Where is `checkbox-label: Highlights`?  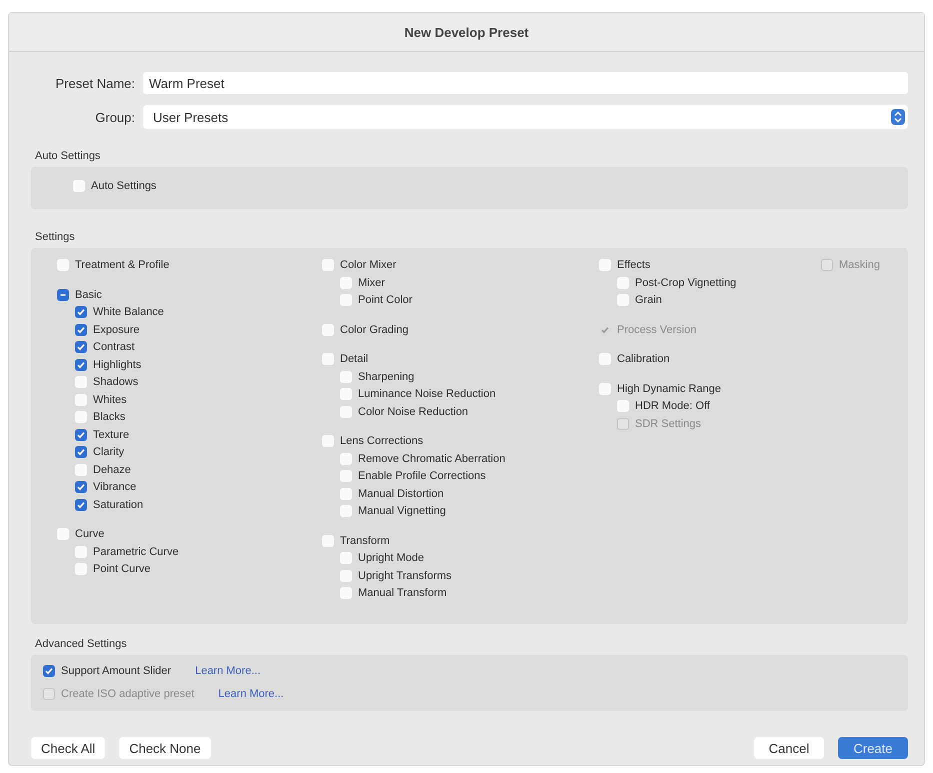 checkbox-label: Highlights is located at coordinates (117, 364).